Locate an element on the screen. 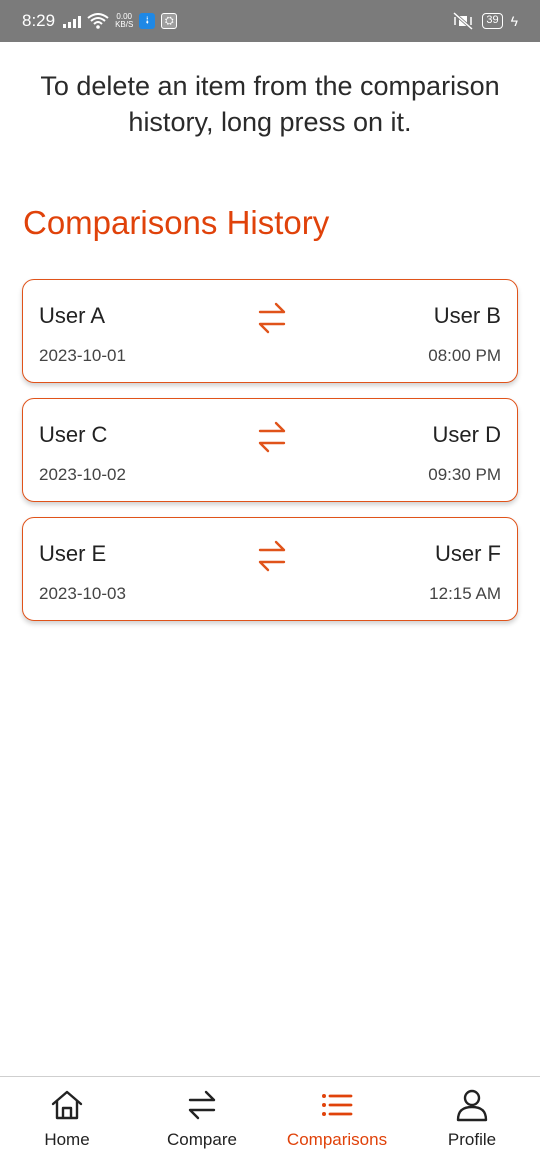 This screenshot has height=1170, width=540. comparison-date: 2023-10-02 is located at coordinates (82, 474).